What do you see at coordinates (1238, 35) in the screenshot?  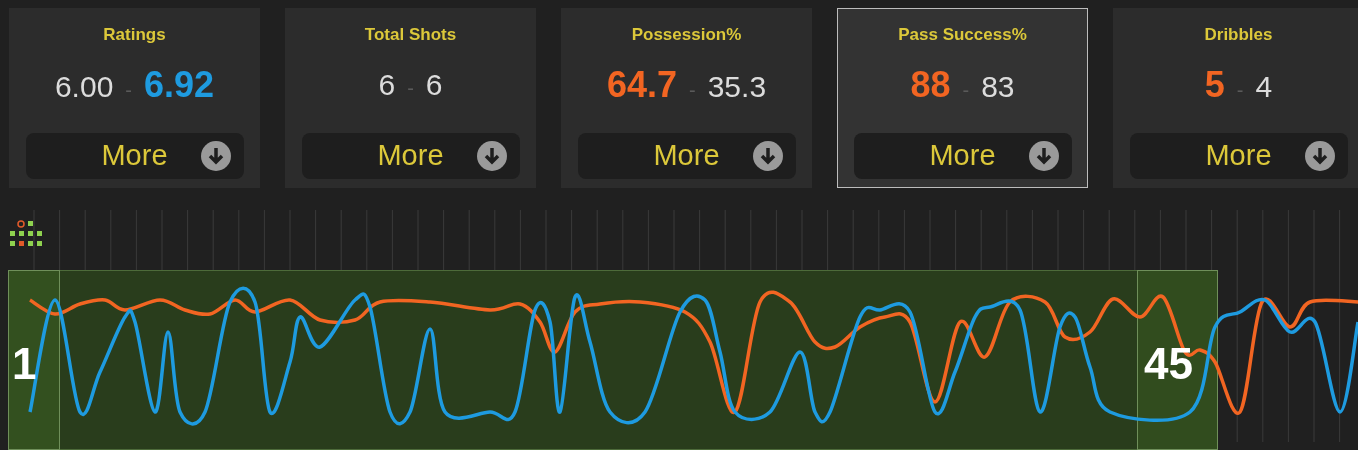 I see `stat-title: Dribbles` at bounding box center [1238, 35].